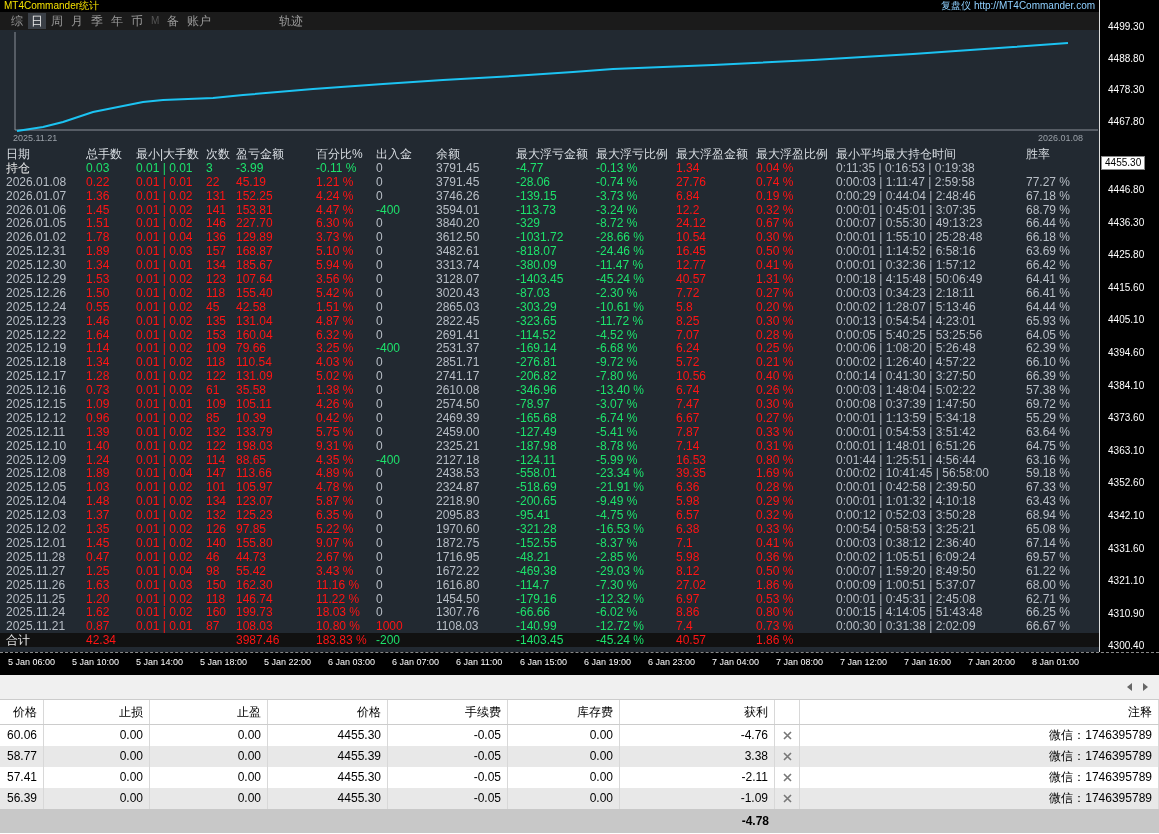 Image resolution: width=1159 pixels, height=834 pixels. What do you see at coordinates (335, 334) in the screenshot?
I see `table-cell-text: 6.32 %` at bounding box center [335, 334].